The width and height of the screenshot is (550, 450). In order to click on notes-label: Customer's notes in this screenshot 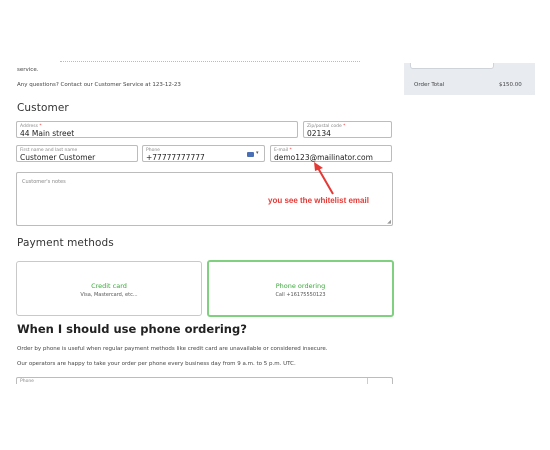, I will do `click(44, 182)`.